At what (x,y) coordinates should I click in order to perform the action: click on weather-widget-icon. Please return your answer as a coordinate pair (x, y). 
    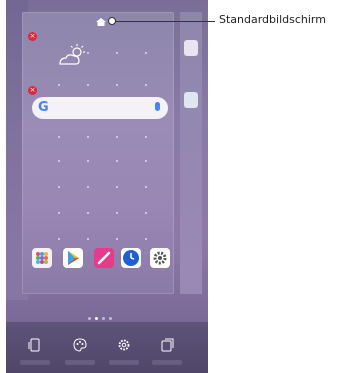
    Looking at the image, I should click on (72, 56).